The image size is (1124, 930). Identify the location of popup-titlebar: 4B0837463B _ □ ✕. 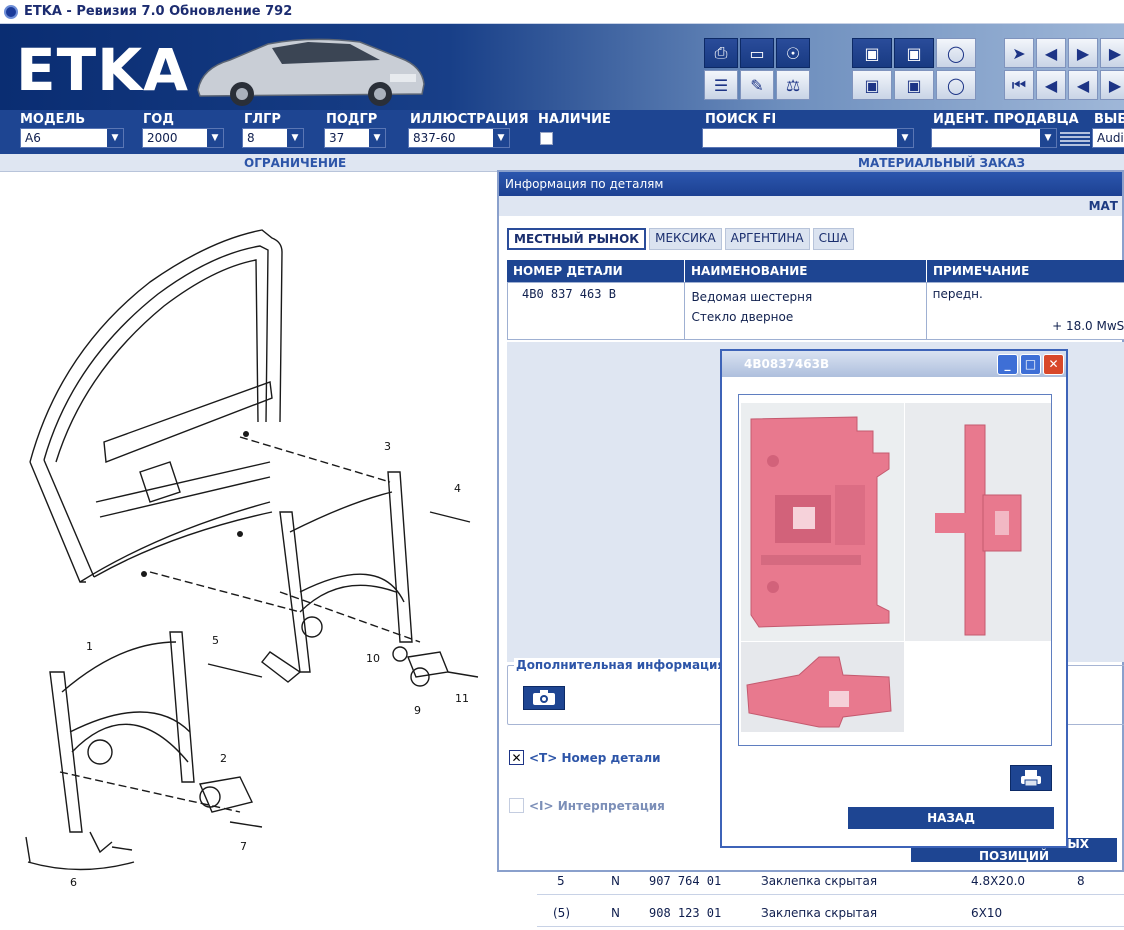
(894, 364).